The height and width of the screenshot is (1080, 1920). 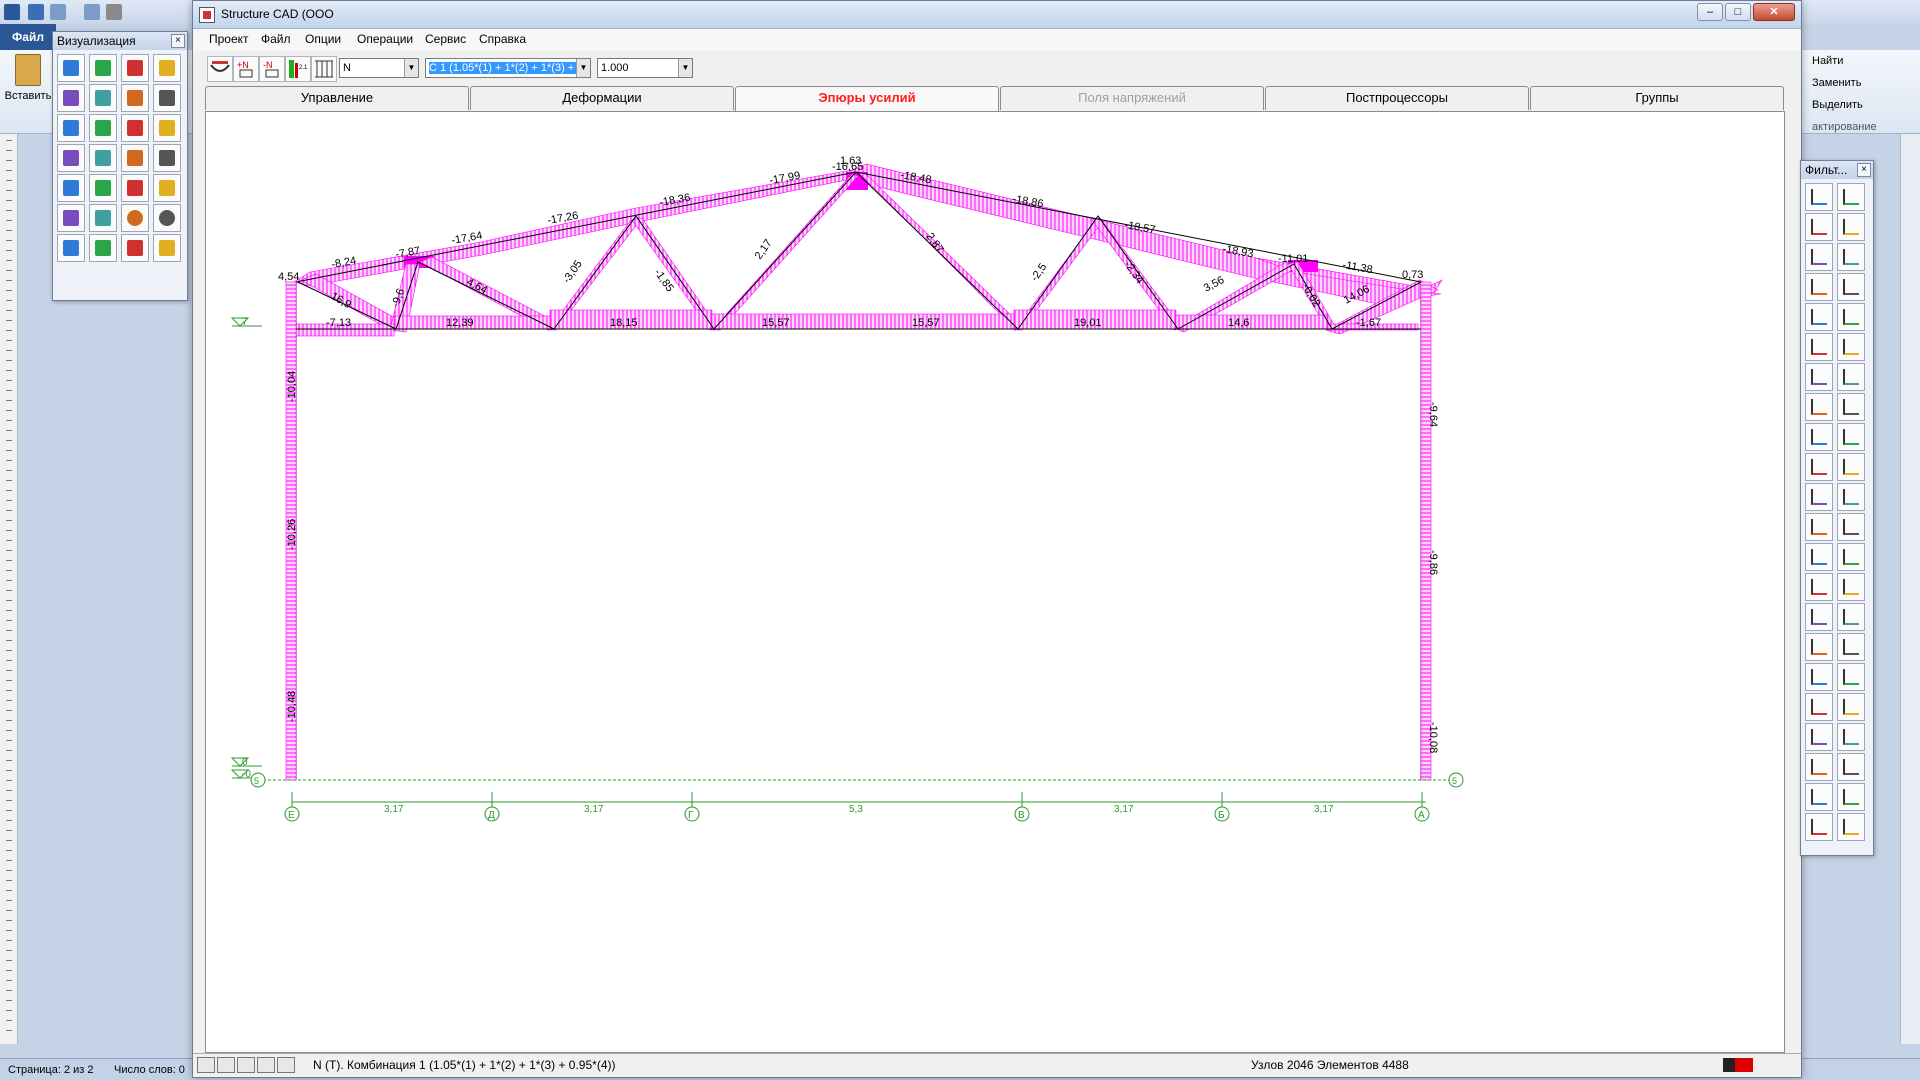 I want to click on table-grid-icon, so click(x=103, y=248).